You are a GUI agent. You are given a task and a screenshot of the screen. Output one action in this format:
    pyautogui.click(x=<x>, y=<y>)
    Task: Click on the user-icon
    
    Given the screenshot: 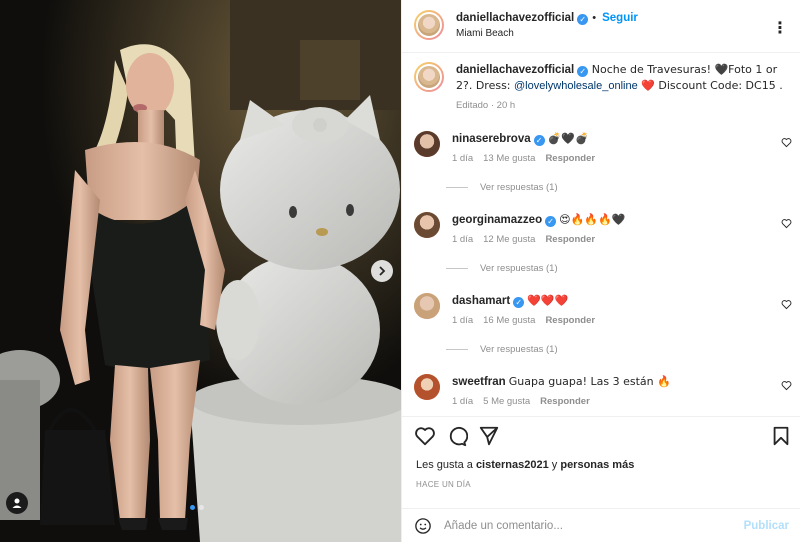 What is the action you would take?
    pyautogui.click(x=17, y=503)
    